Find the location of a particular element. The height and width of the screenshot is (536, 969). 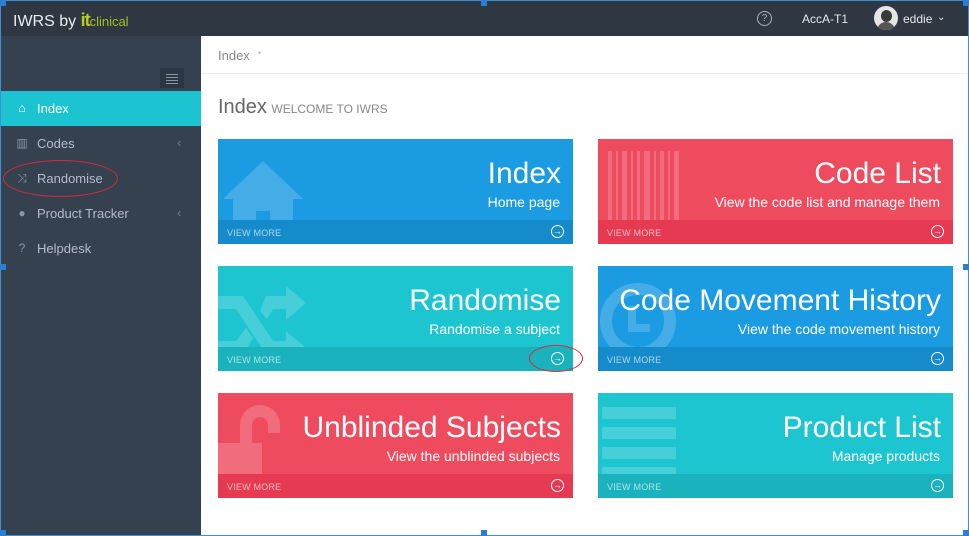

tile-title: Product List is located at coordinates (861, 427).